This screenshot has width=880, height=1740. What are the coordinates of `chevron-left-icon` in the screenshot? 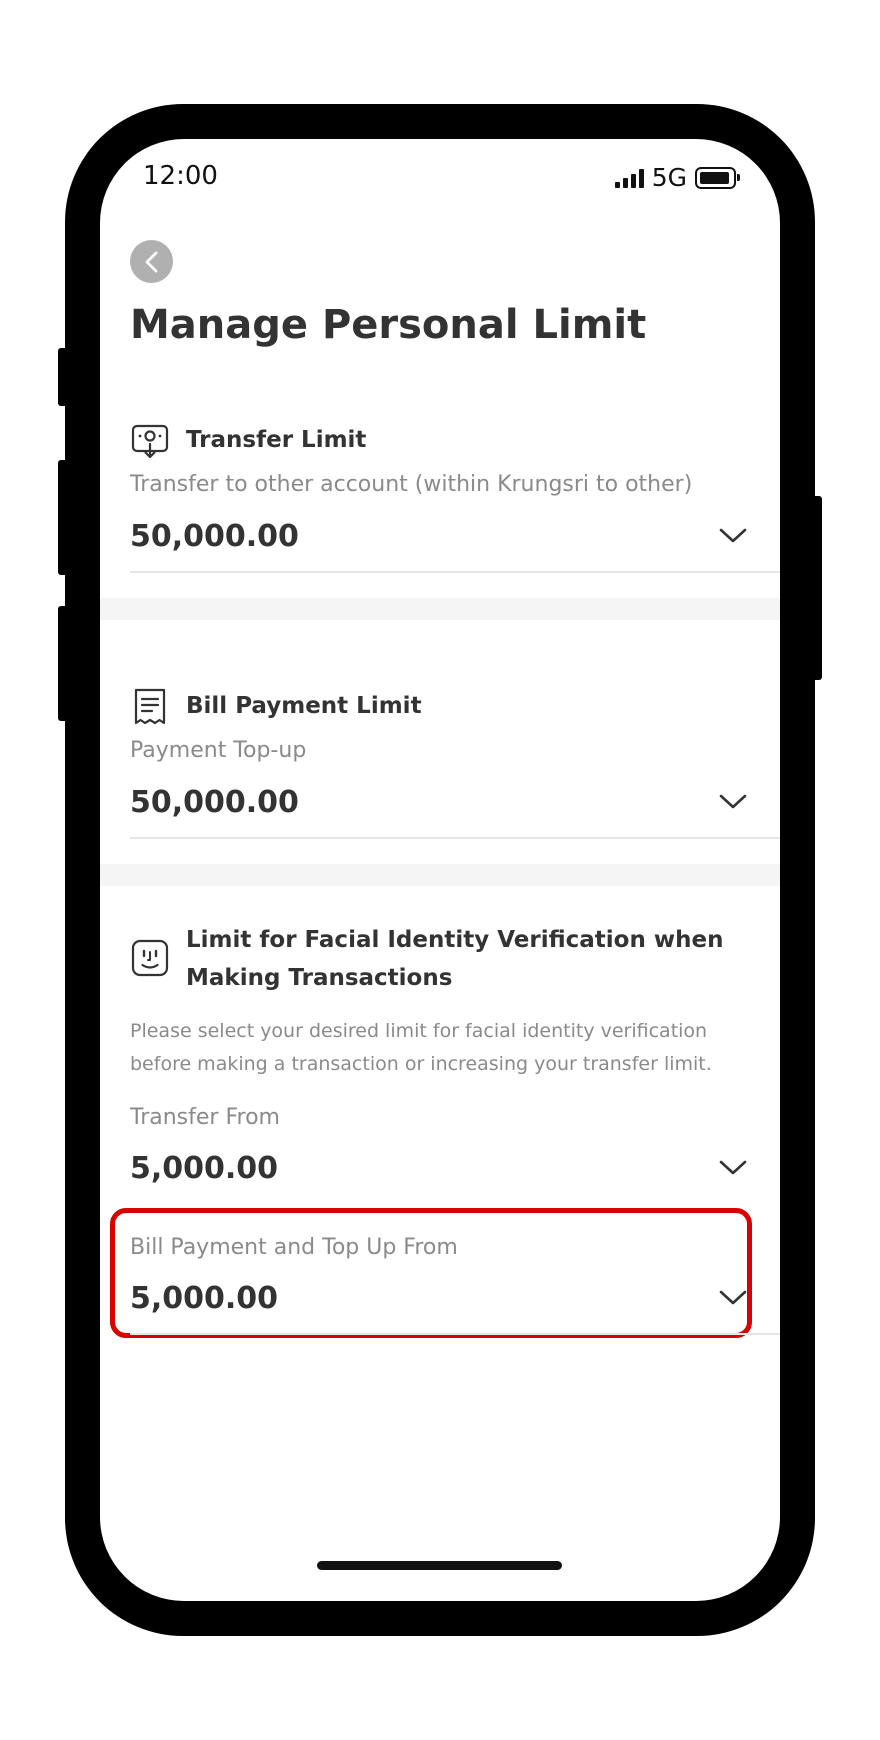 It's located at (151, 261).